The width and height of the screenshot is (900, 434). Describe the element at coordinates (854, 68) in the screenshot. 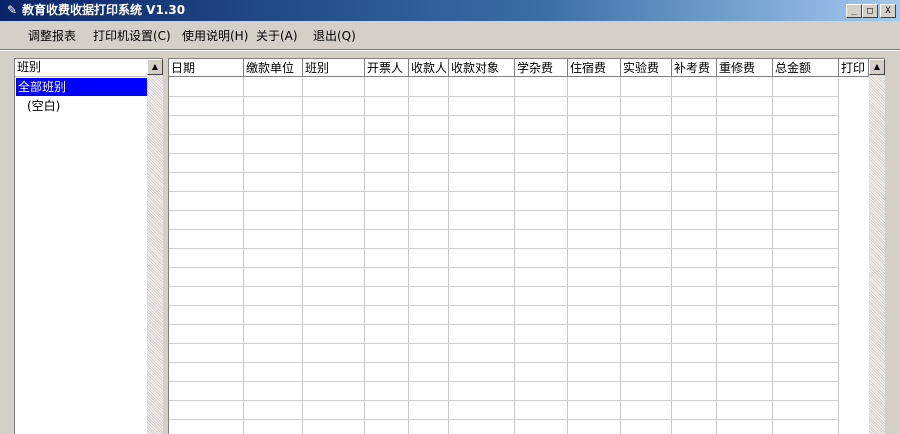

I see `col-print: 打印` at that location.